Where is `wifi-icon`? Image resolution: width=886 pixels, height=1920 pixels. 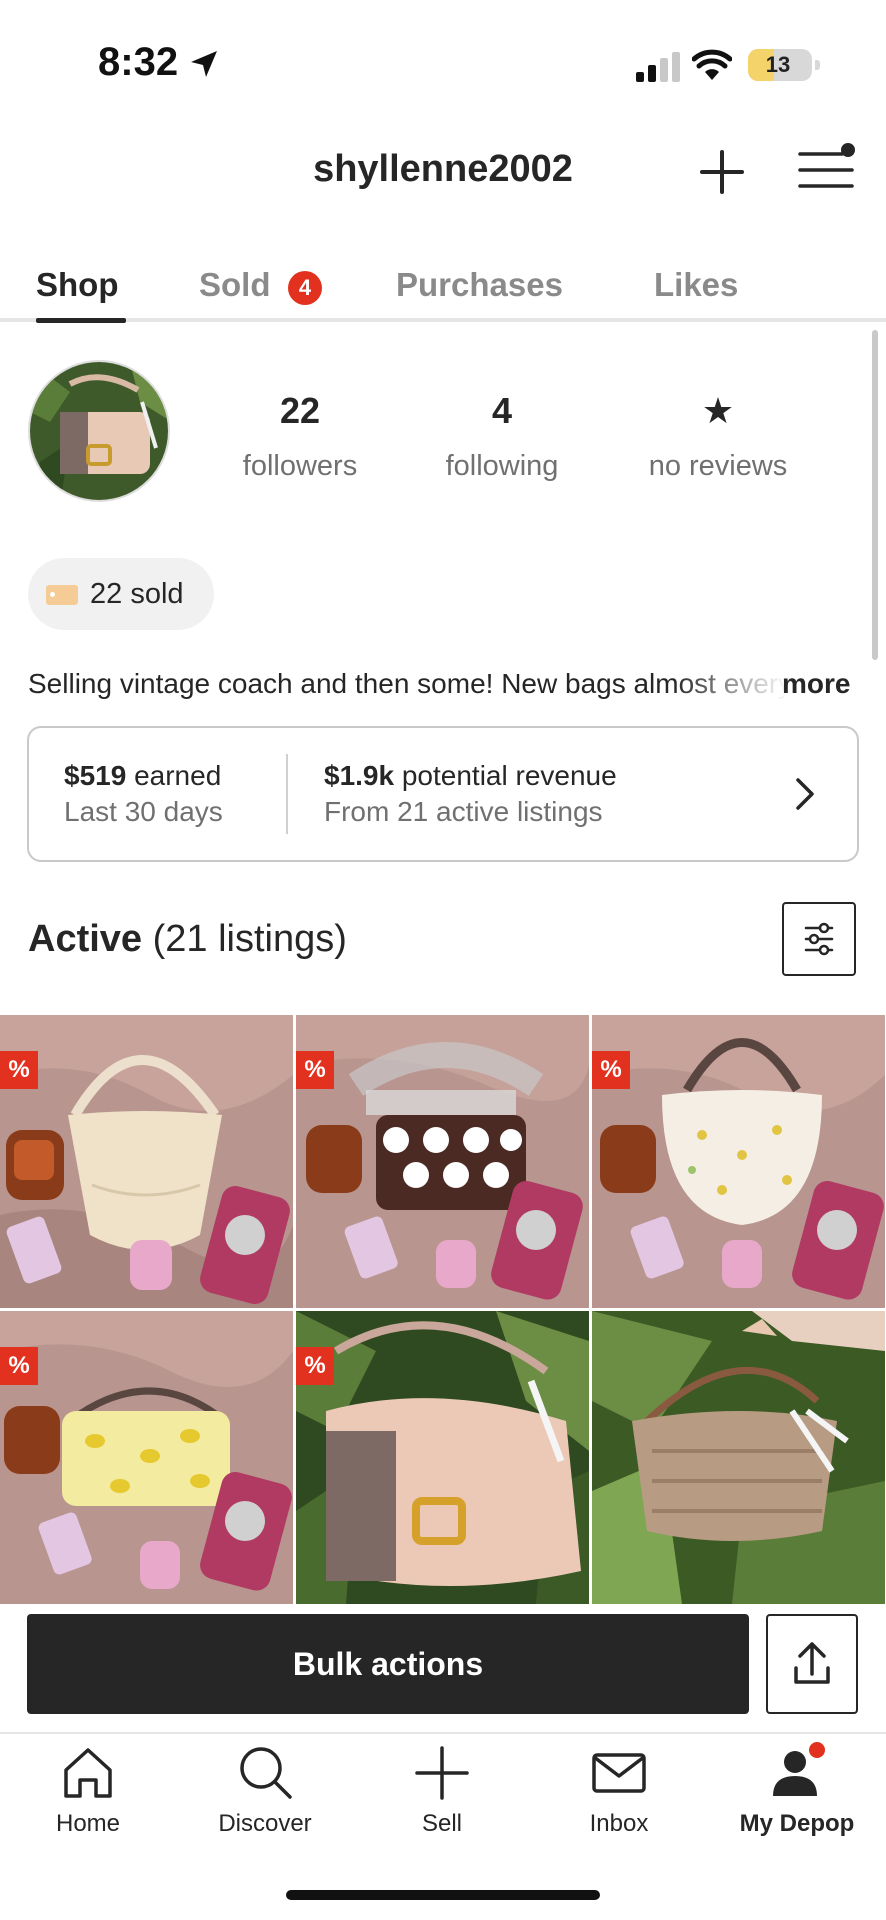
wifi-icon is located at coordinates (712, 64).